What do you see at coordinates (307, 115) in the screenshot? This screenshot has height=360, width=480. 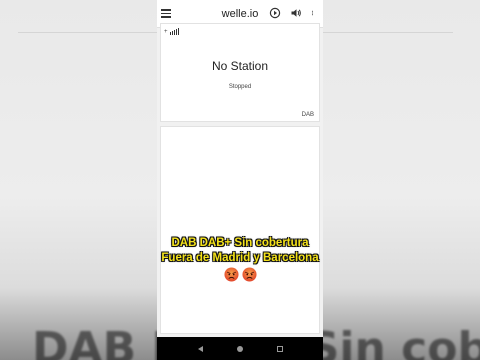 I see `radio-mode-label: DAB` at bounding box center [307, 115].